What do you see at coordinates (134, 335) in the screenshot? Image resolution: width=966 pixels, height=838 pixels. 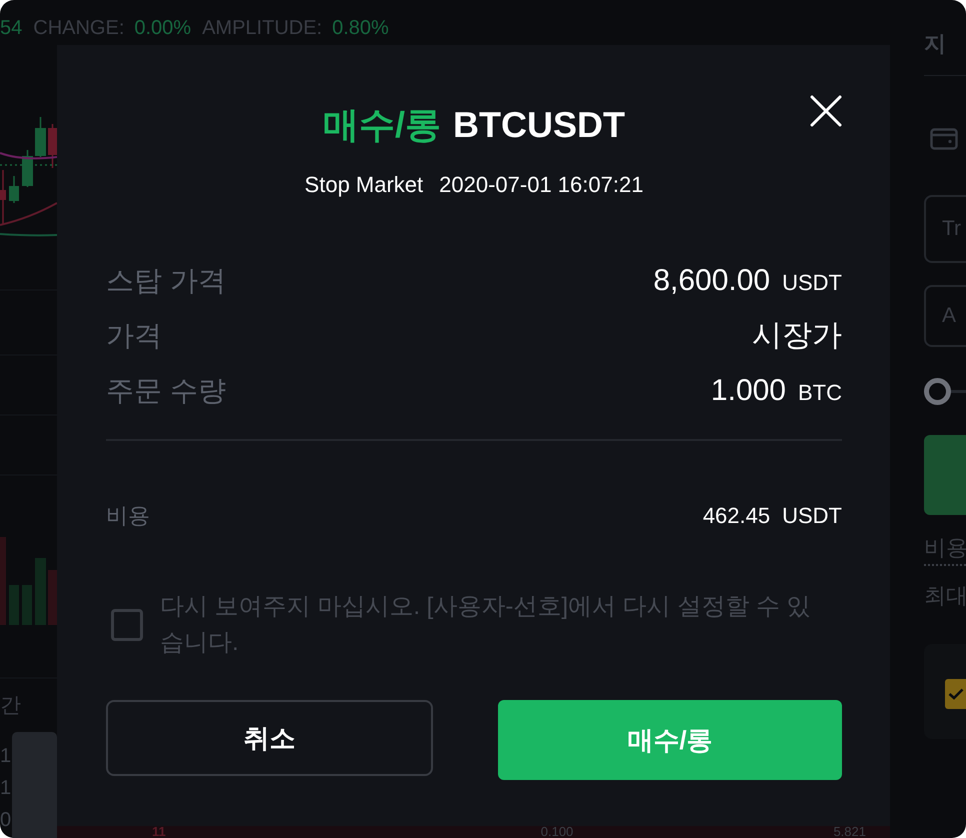 I see `detail-label: 가격` at bounding box center [134, 335].